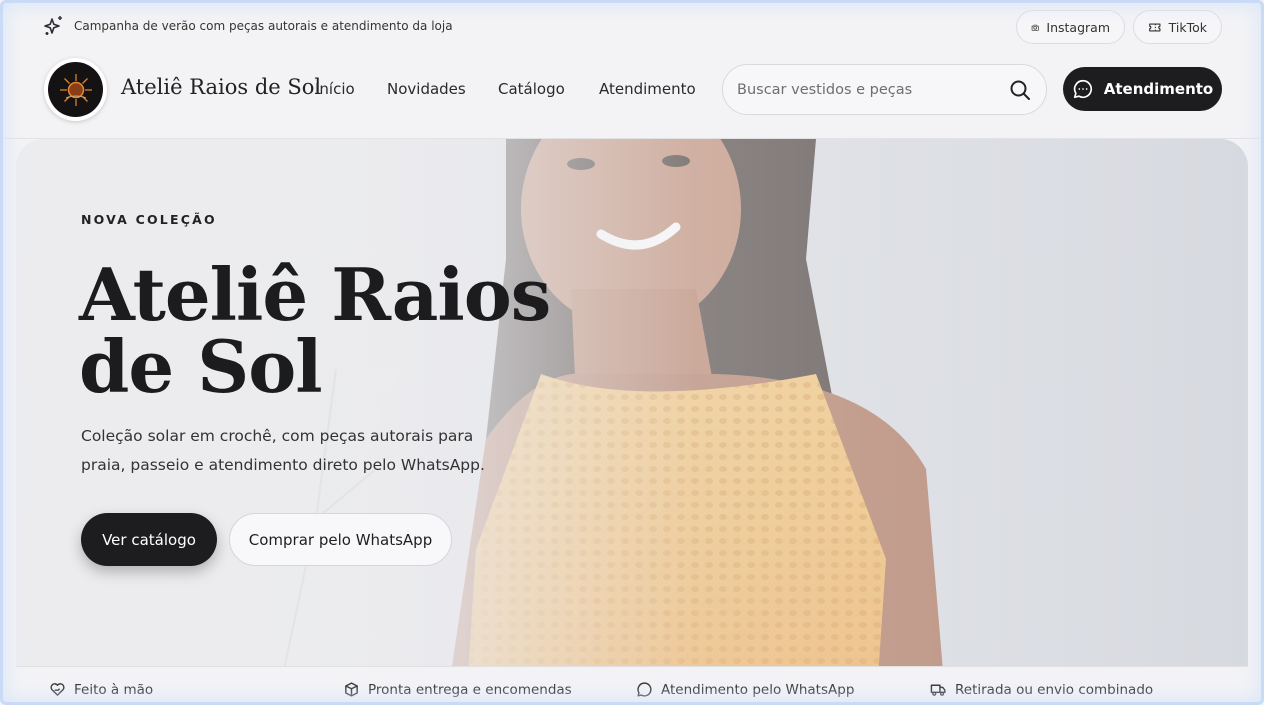 This screenshot has width=1264, height=705. Describe the element at coordinates (114, 689) in the screenshot. I see `feature-label: Feito à mão` at that location.